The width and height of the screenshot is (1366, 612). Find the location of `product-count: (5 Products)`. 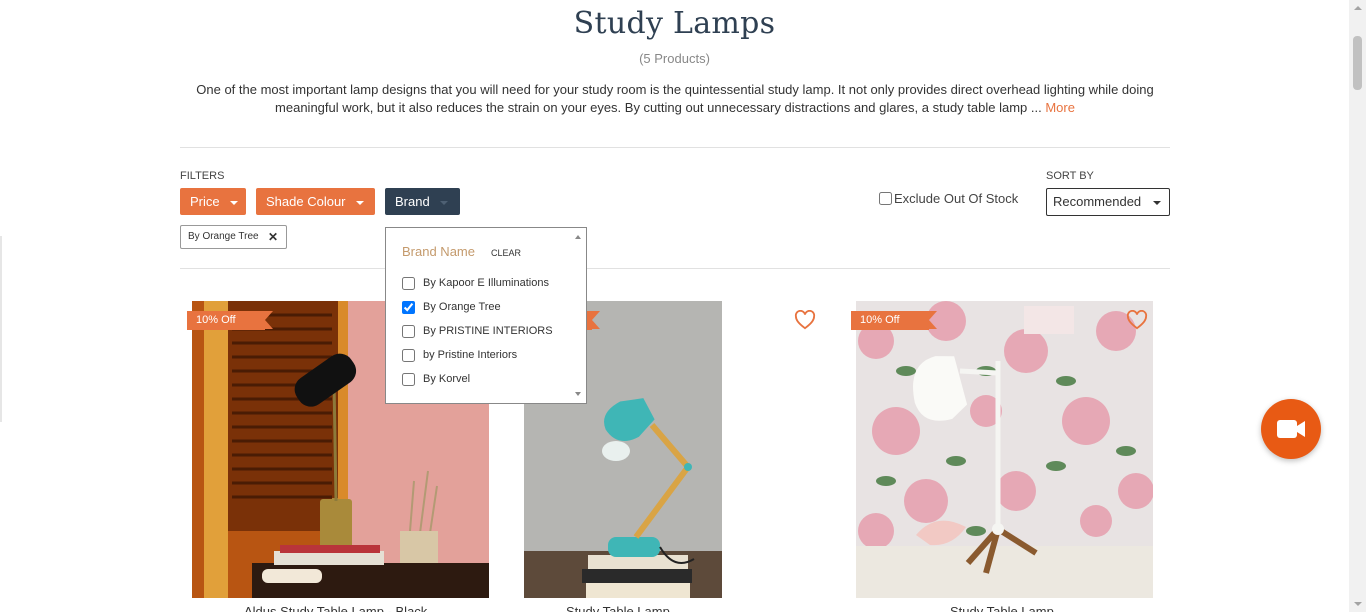

product-count: (5 Products) is located at coordinates (674, 58).